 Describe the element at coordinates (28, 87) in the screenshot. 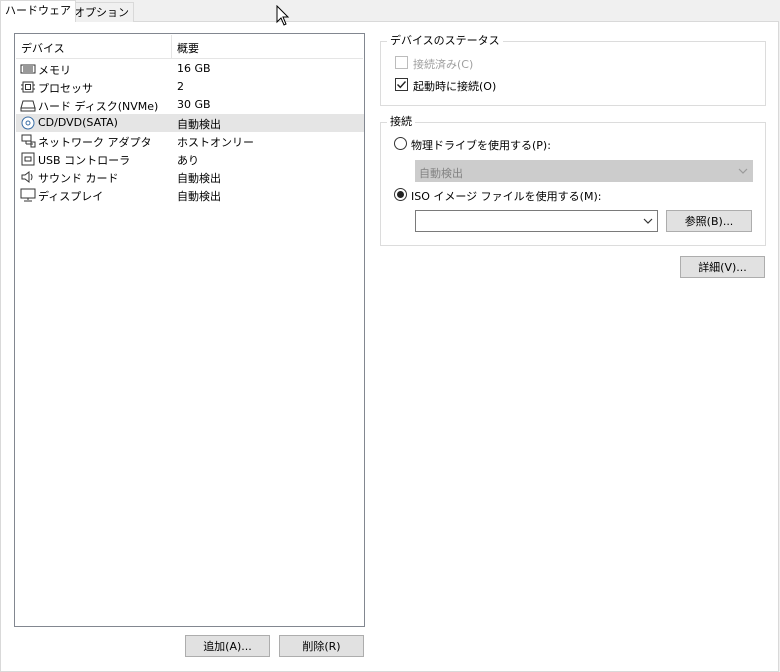

I see `processor-icon` at that location.